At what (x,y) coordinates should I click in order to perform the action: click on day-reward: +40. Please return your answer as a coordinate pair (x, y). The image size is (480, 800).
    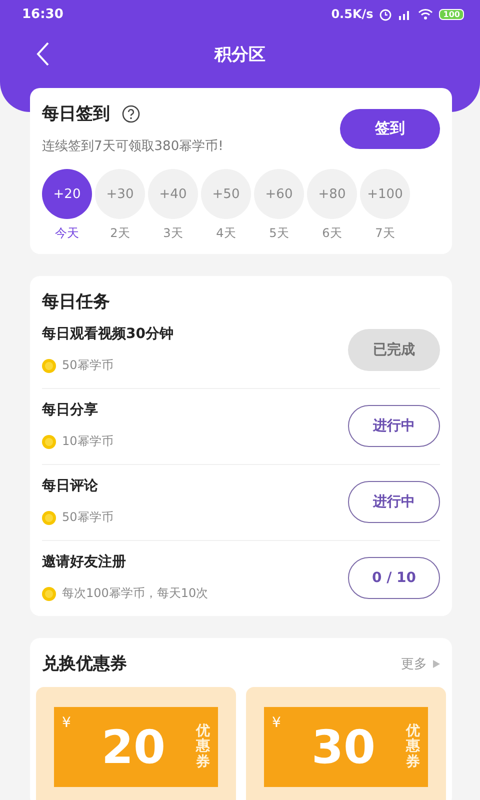
    Looking at the image, I should click on (173, 194).